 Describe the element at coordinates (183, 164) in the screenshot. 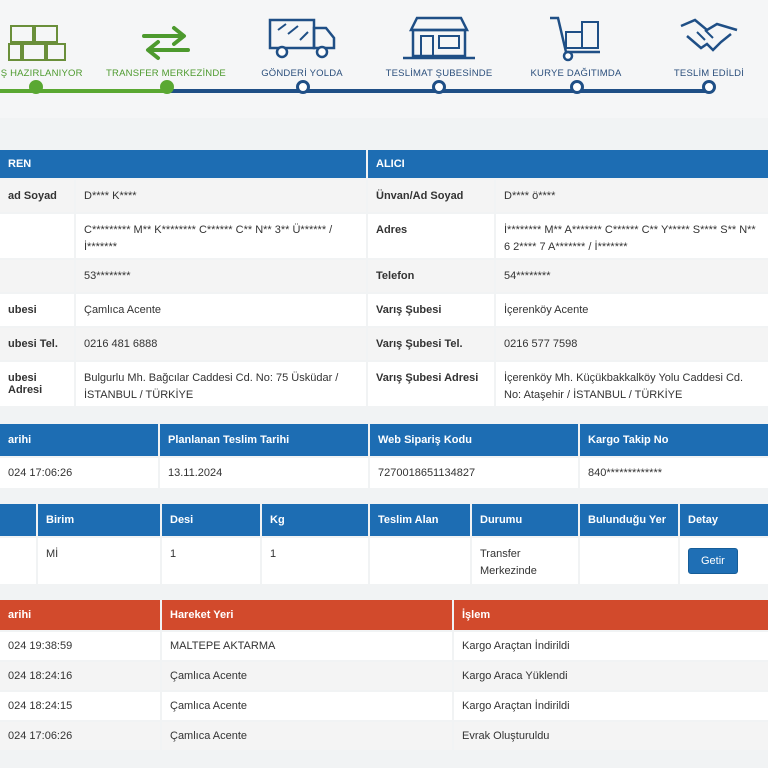

I see `sender-header: REN` at that location.